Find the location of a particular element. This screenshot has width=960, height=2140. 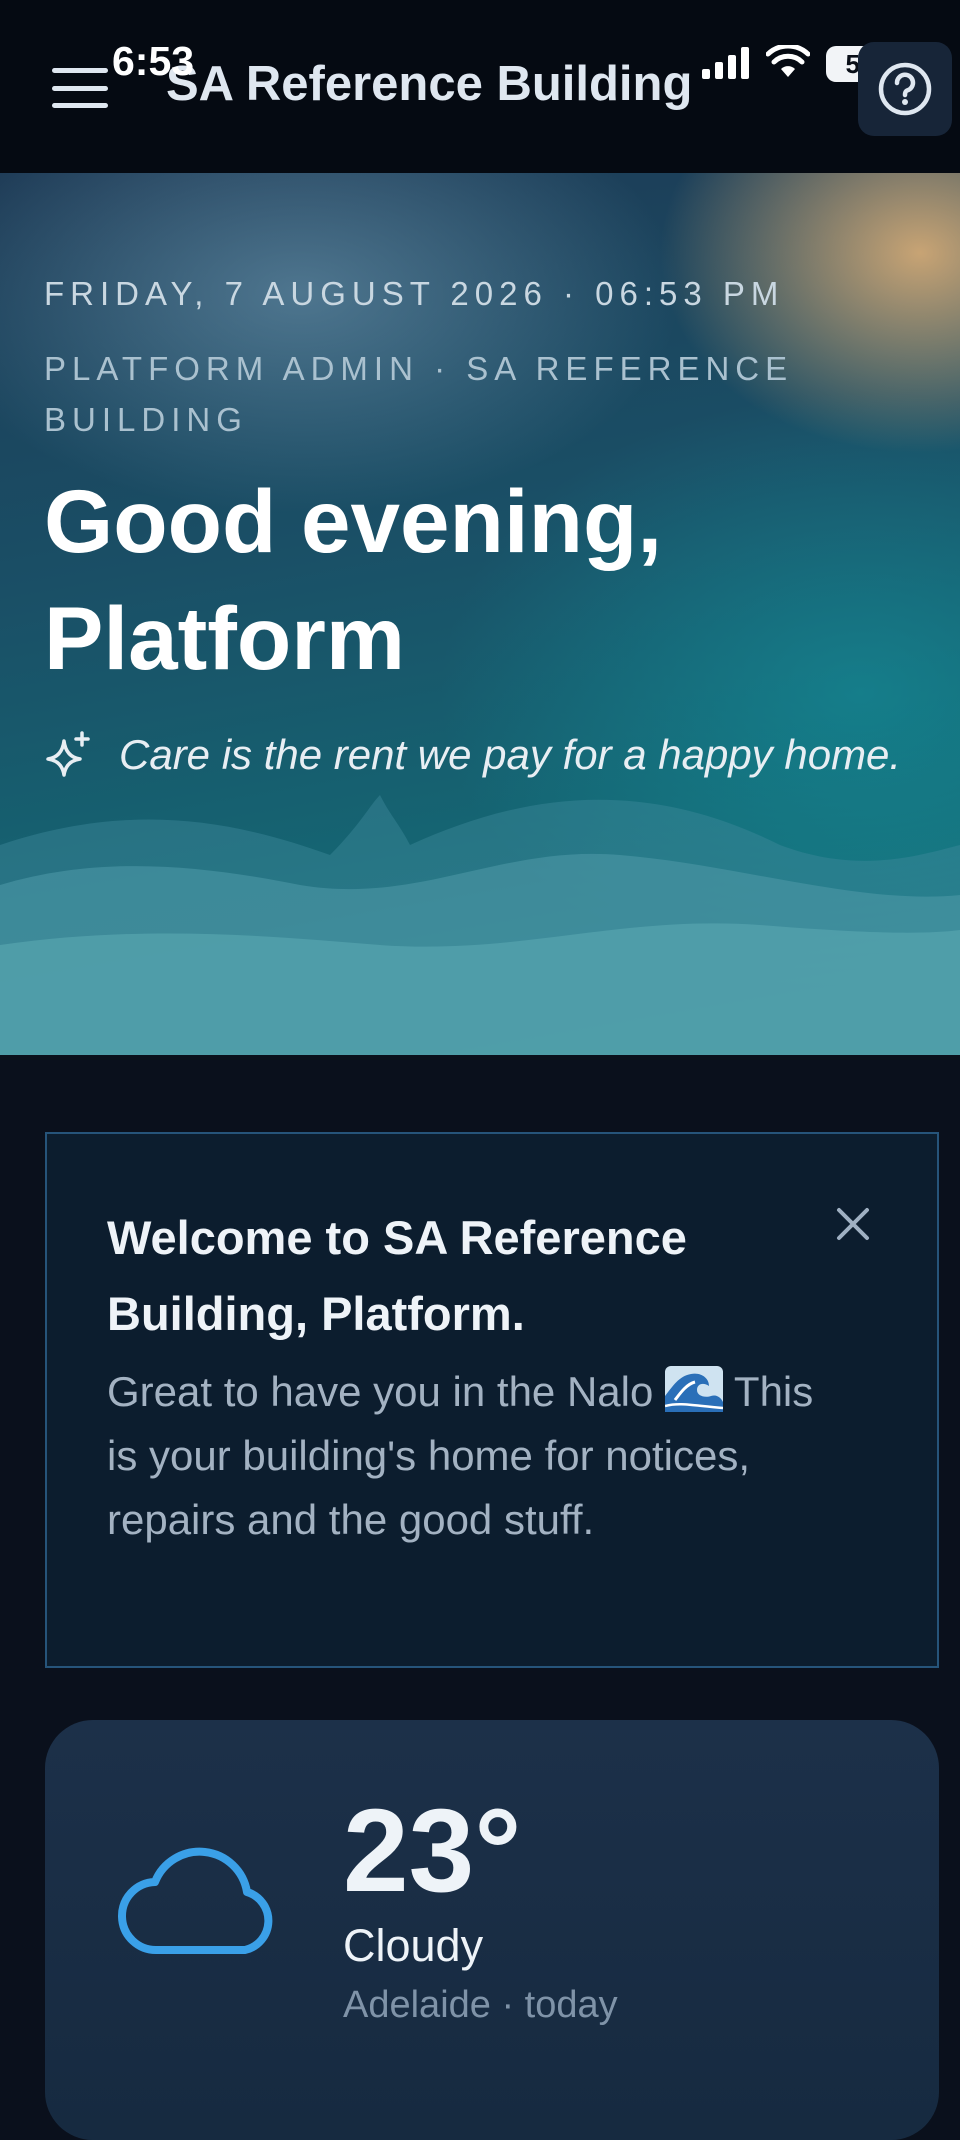

welcome-body-text: Great to have you in the Nalo is located at coordinates (380, 1391).